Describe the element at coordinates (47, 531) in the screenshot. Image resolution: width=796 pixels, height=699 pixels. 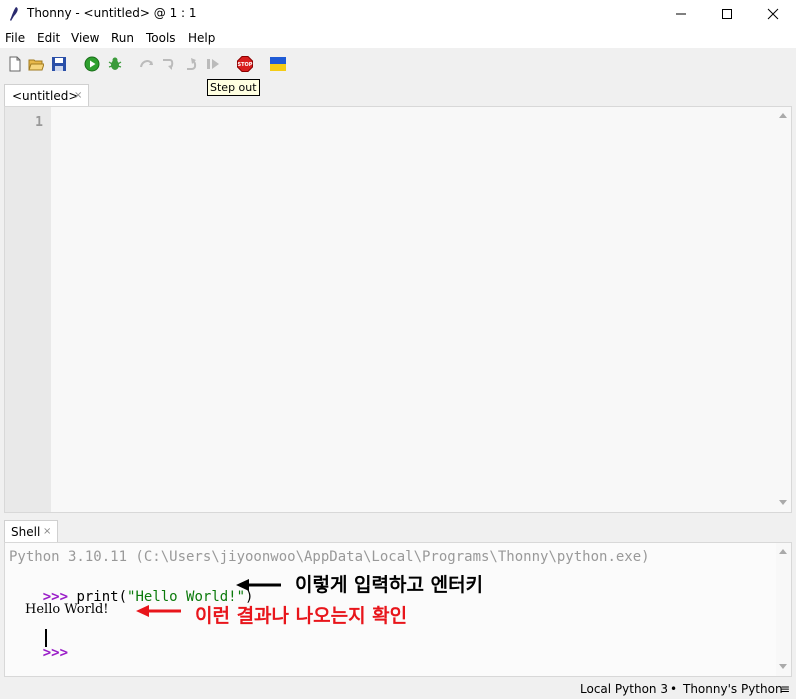
I see `shell-tab-close-icon: ×` at that location.